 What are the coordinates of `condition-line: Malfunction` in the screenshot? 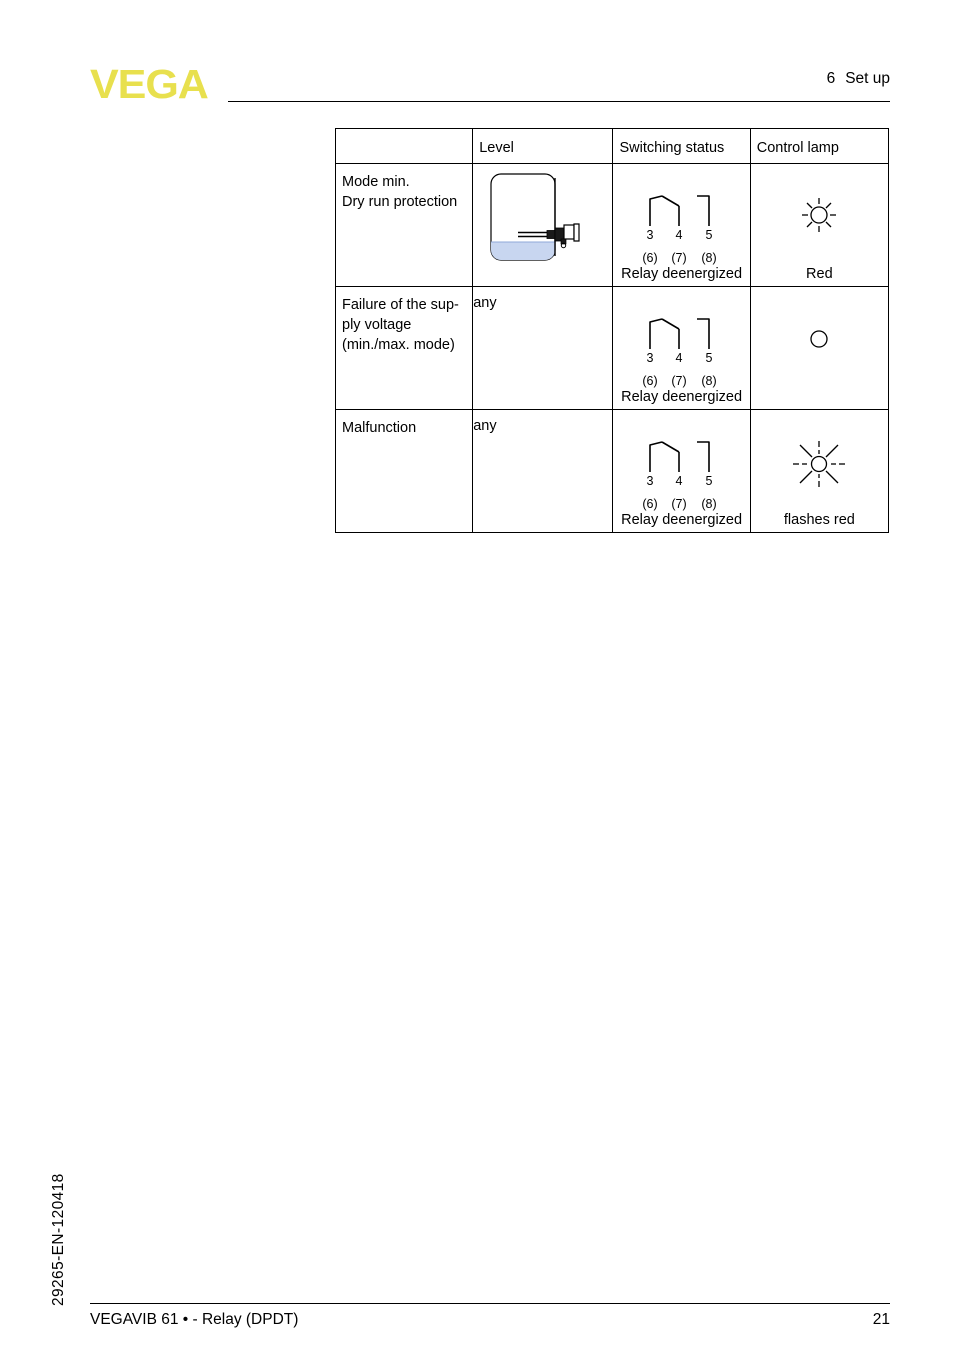 It's located at (379, 428).